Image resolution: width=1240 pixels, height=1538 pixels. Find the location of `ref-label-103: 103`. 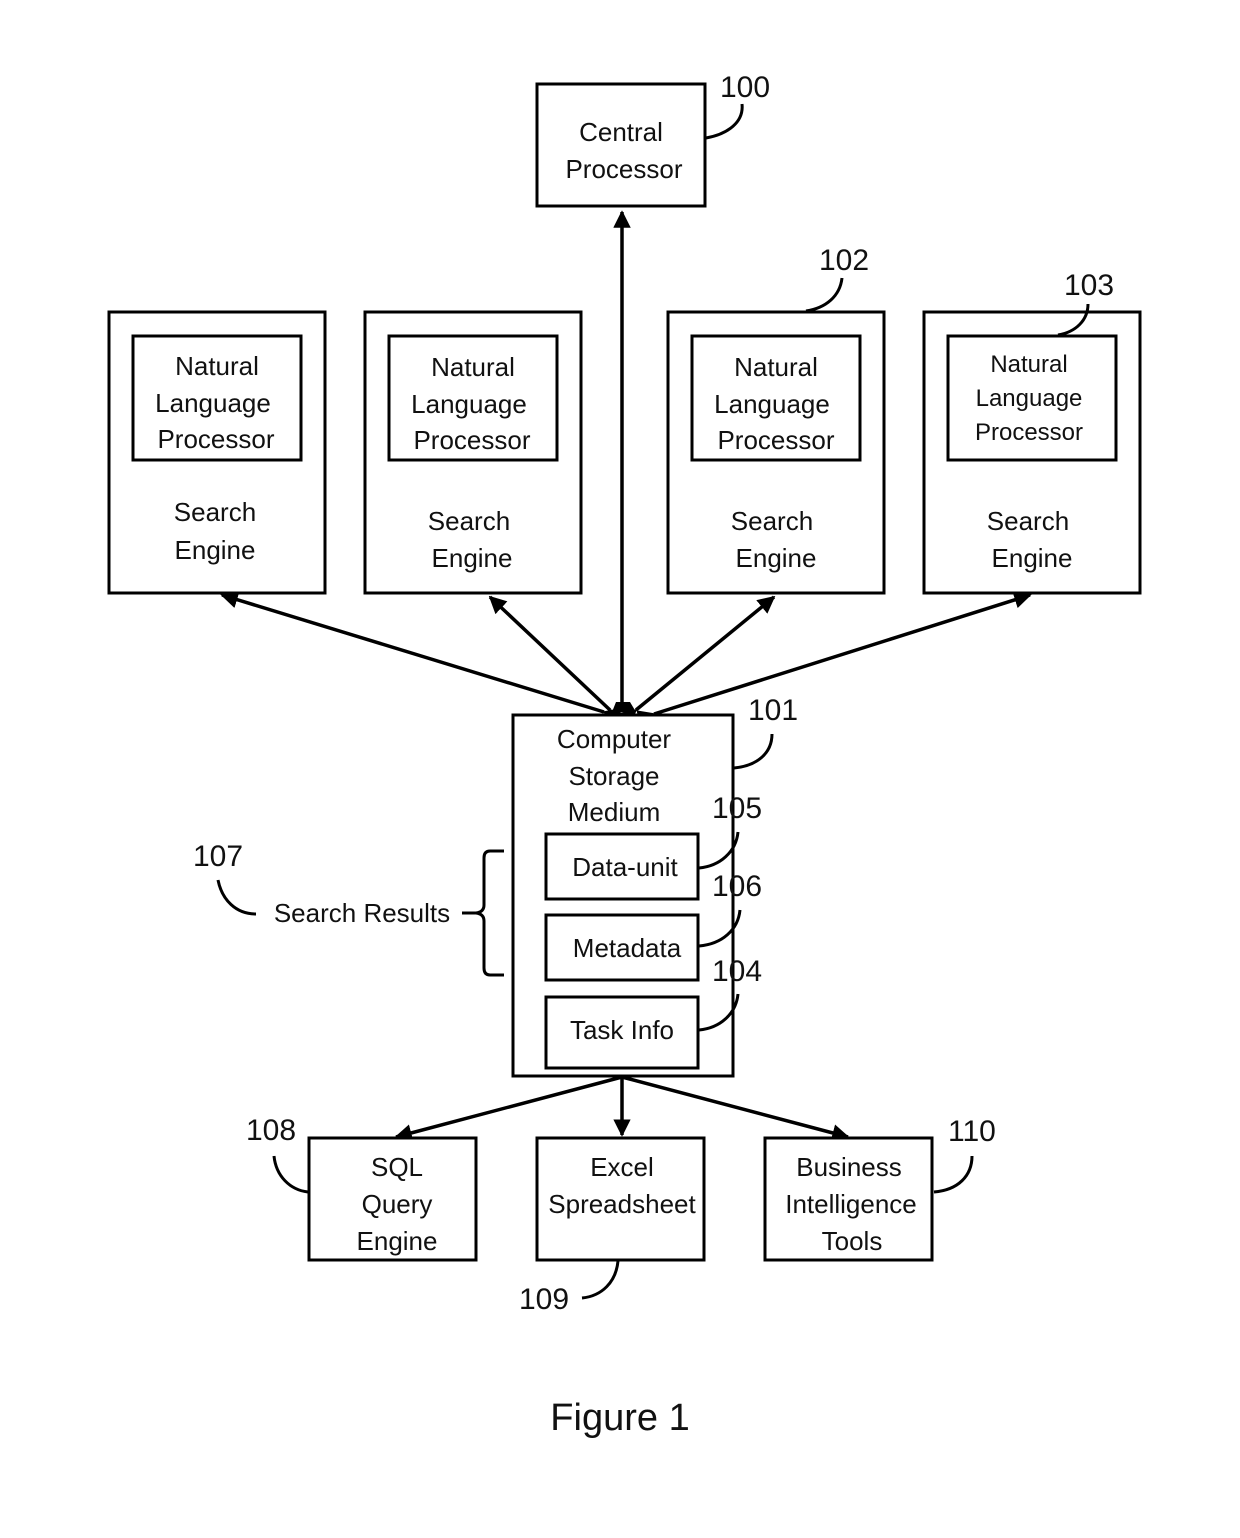

ref-label-103: 103 is located at coordinates (1089, 285).